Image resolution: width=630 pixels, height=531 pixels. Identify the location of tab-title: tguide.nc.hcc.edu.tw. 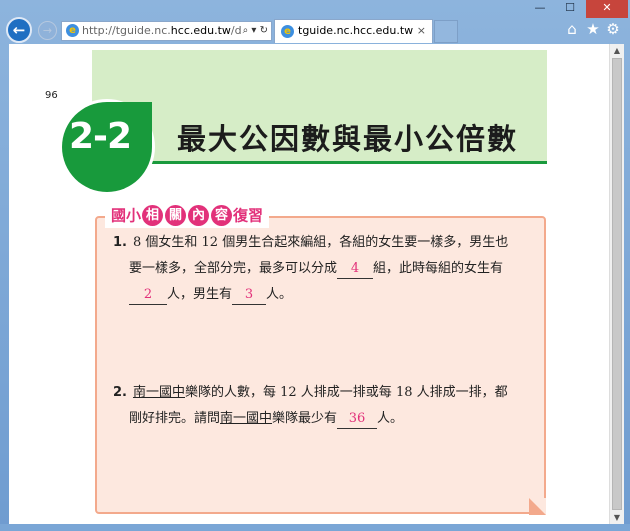
(356, 30).